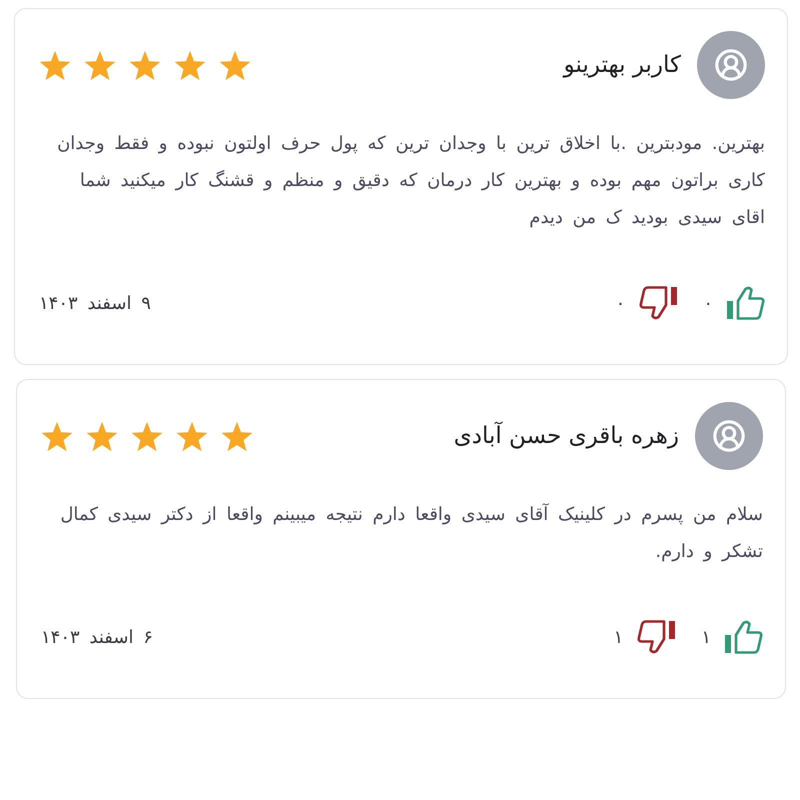  Describe the element at coordinates (622, 65) in the screenshot. I see `reviewer-name: کاربر بهترینو` at that location.